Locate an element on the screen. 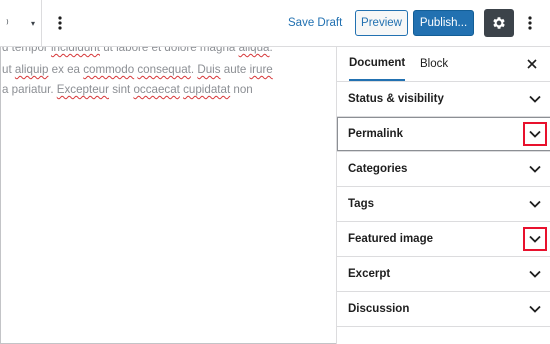  panel-permalink: Permalink is located at coordinates (443, 134).